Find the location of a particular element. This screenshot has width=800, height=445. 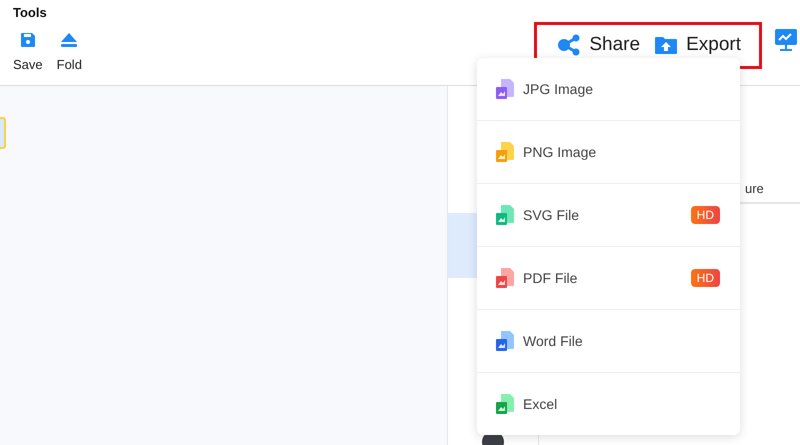

fold-button: Fold is located at coordinates (69, 51).